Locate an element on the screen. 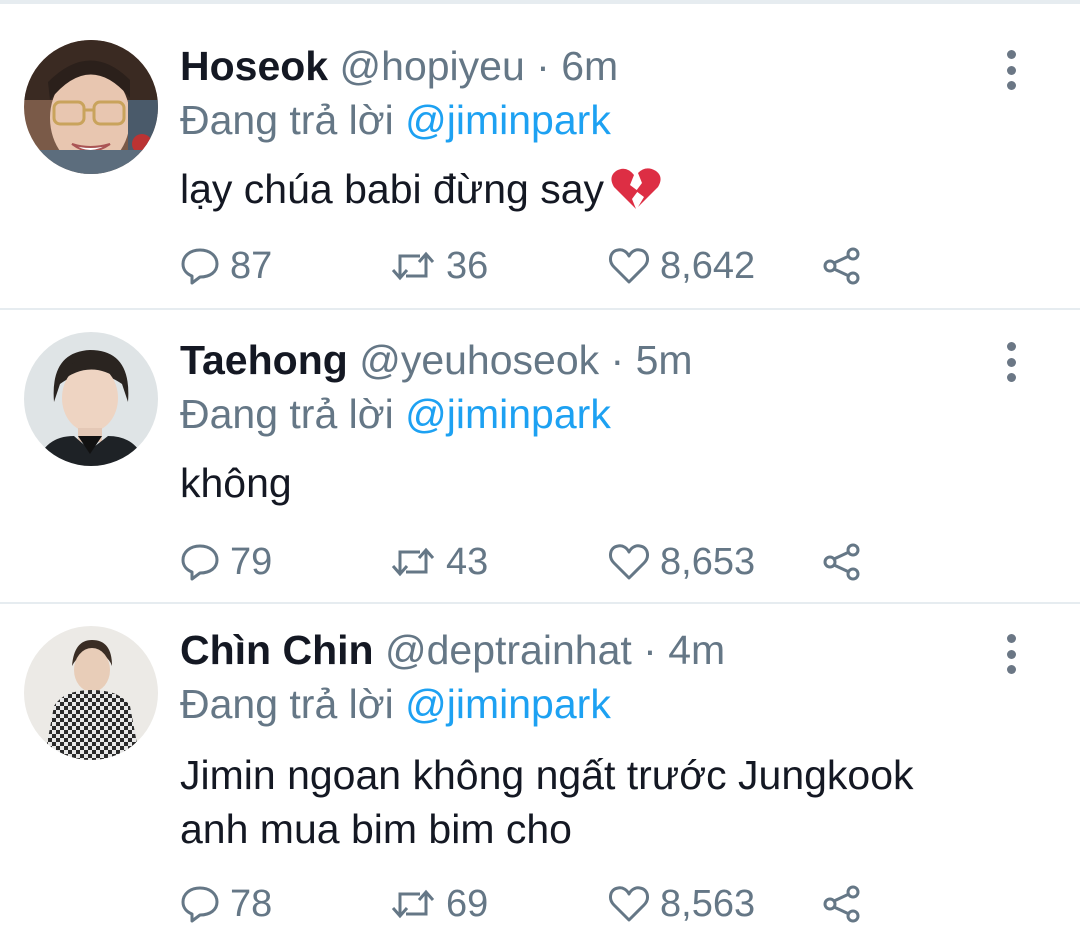 The image size is (1080, 934). retweet-count: 36 is located at coordinates (467, 265).